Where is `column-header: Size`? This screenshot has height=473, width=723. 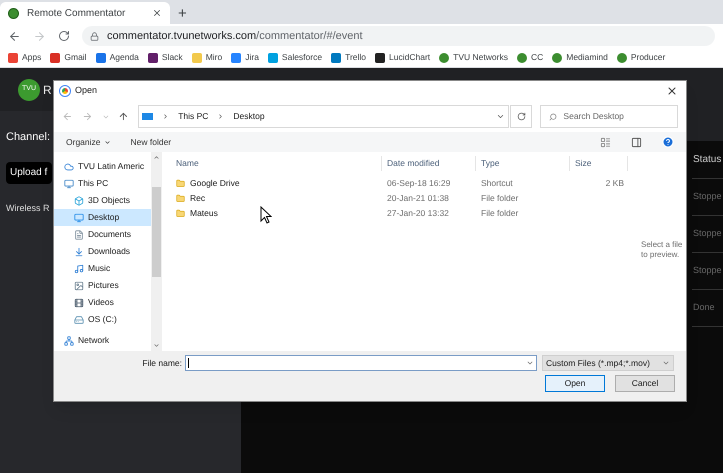
column-header: Size is located at coordinates (599, 163).